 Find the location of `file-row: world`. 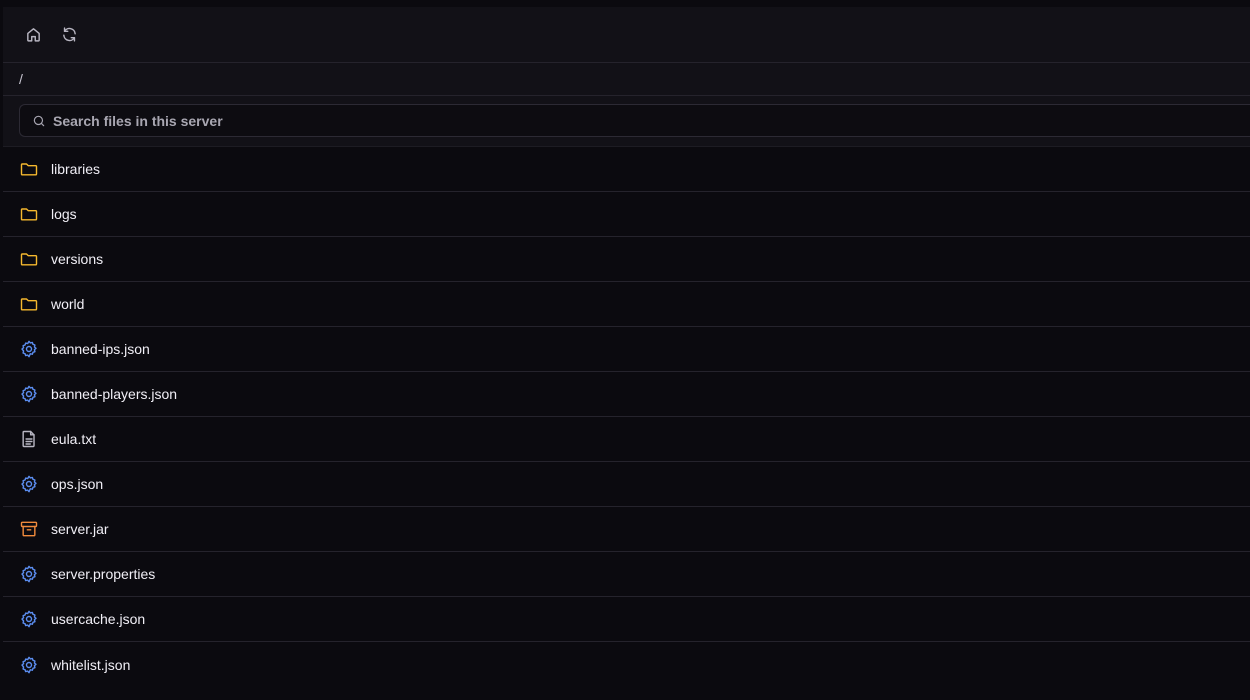

file-row: world is located at coordinates (626, 304).